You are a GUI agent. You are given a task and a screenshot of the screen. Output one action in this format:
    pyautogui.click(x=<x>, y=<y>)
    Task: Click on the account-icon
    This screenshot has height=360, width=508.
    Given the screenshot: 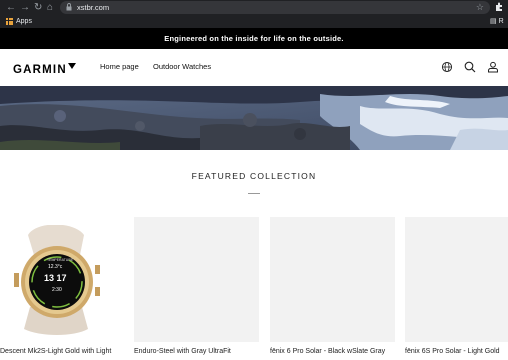 What is the action you would take?
    pyautogui.click(x=493, y=67)
    